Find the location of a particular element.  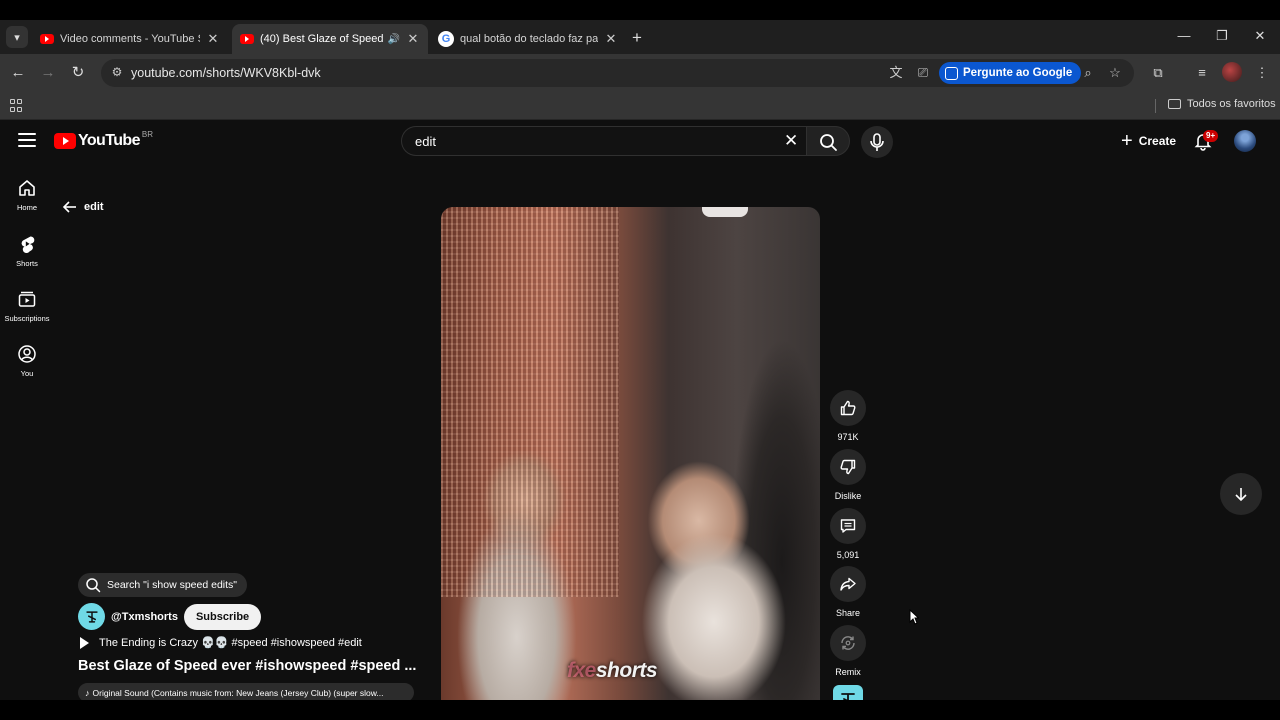

search-query: edit is located at coordinates (425, 141).